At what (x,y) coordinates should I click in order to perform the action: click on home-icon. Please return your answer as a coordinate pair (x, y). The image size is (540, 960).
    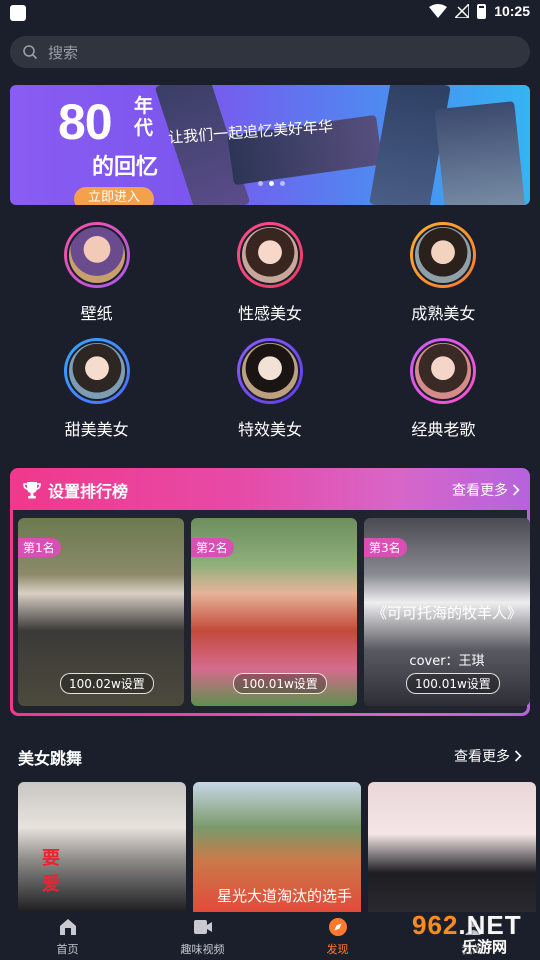
    Looking at the image, I should click on (67, 927).